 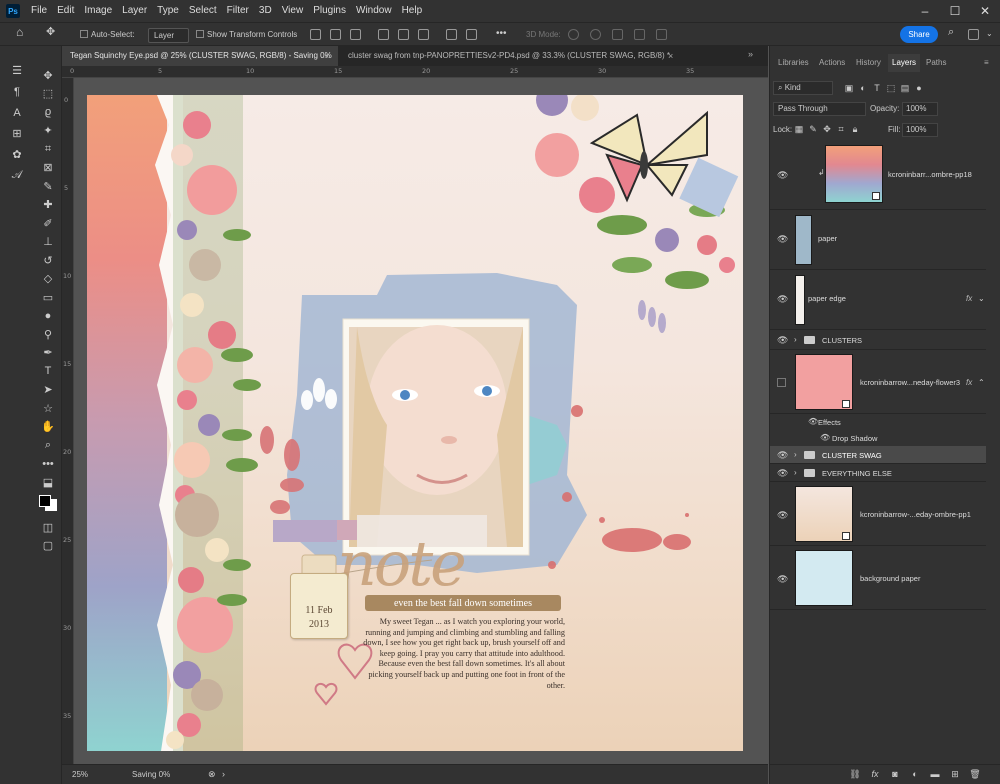 What do you see at coordinates (17, 175) in the screenshot?
I see `text-warp-icon: 𝒜` at bounding box center [17, 175].